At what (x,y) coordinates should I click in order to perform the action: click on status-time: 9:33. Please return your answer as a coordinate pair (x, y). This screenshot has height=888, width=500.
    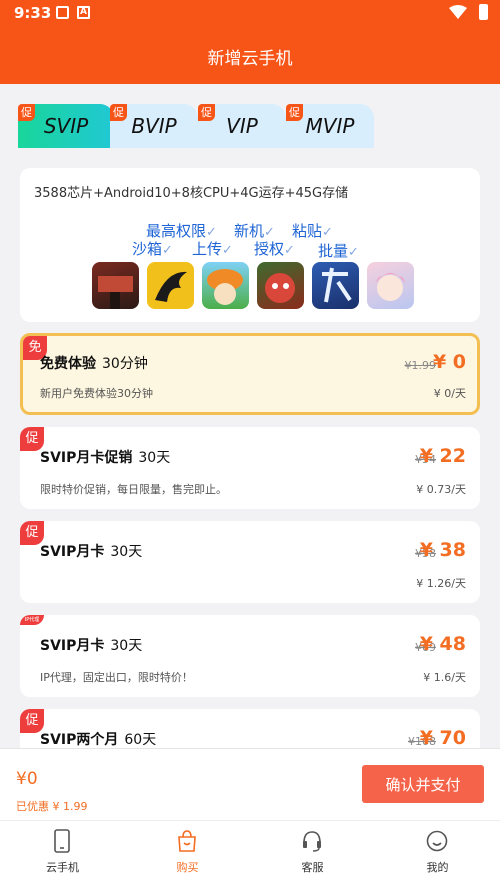
    Looking at the image, I should click on (33, 13).